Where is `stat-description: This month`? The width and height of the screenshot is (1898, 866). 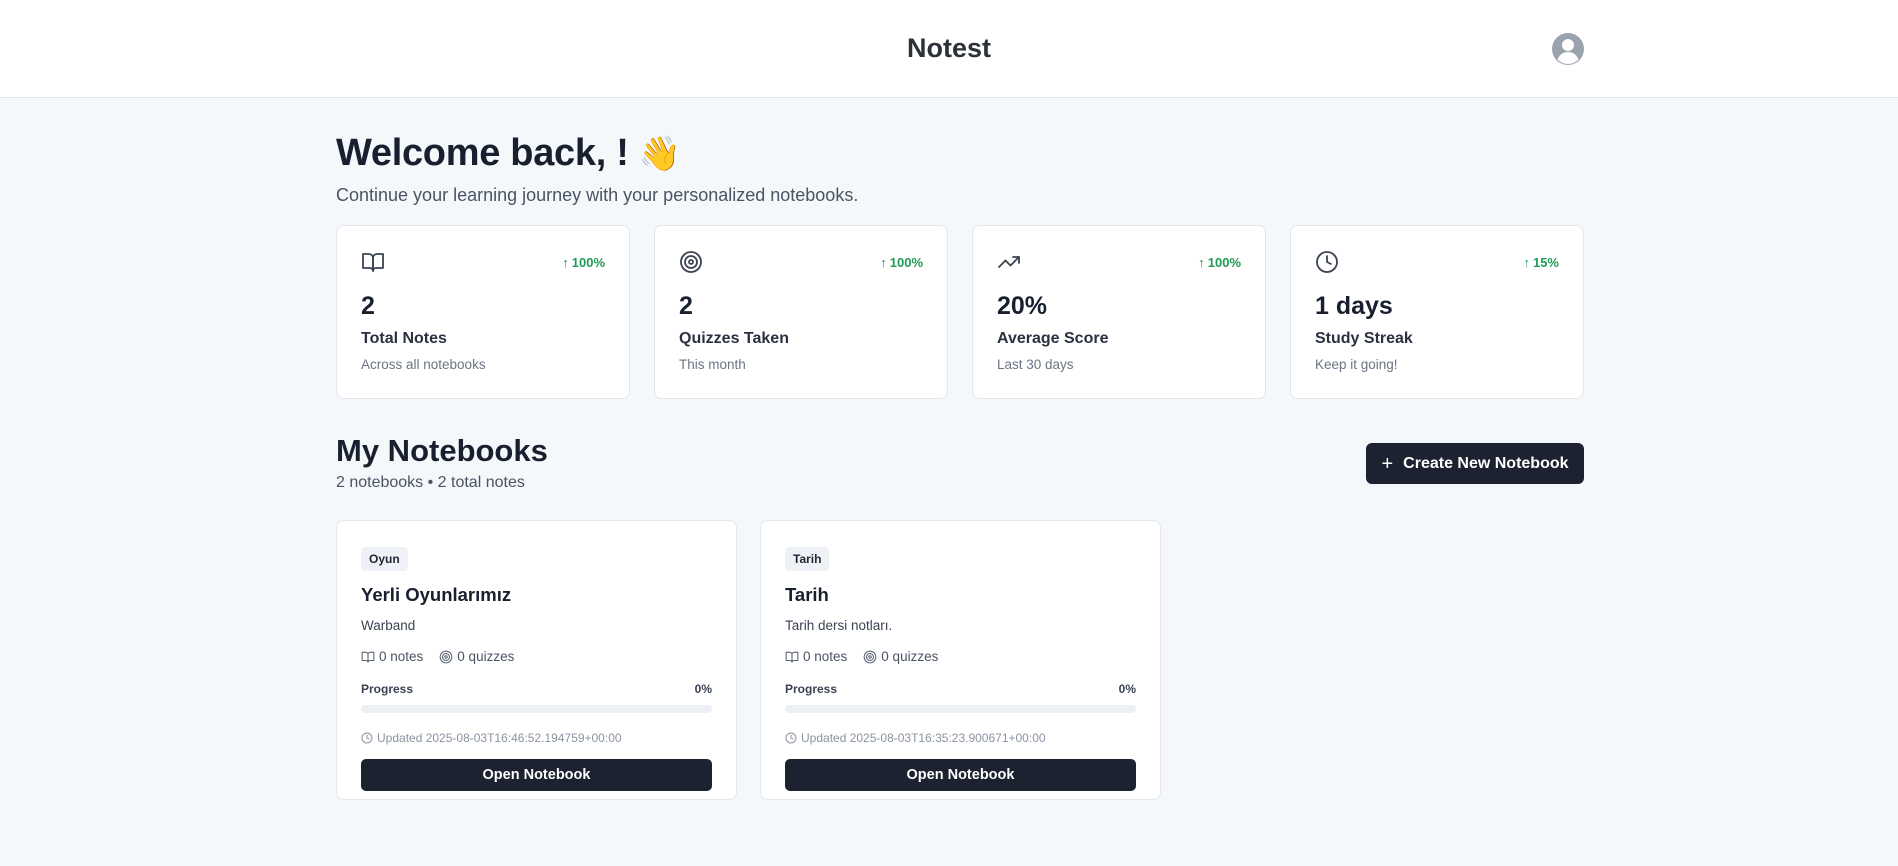 stat-description: This month is located at coordinates (712, 364).